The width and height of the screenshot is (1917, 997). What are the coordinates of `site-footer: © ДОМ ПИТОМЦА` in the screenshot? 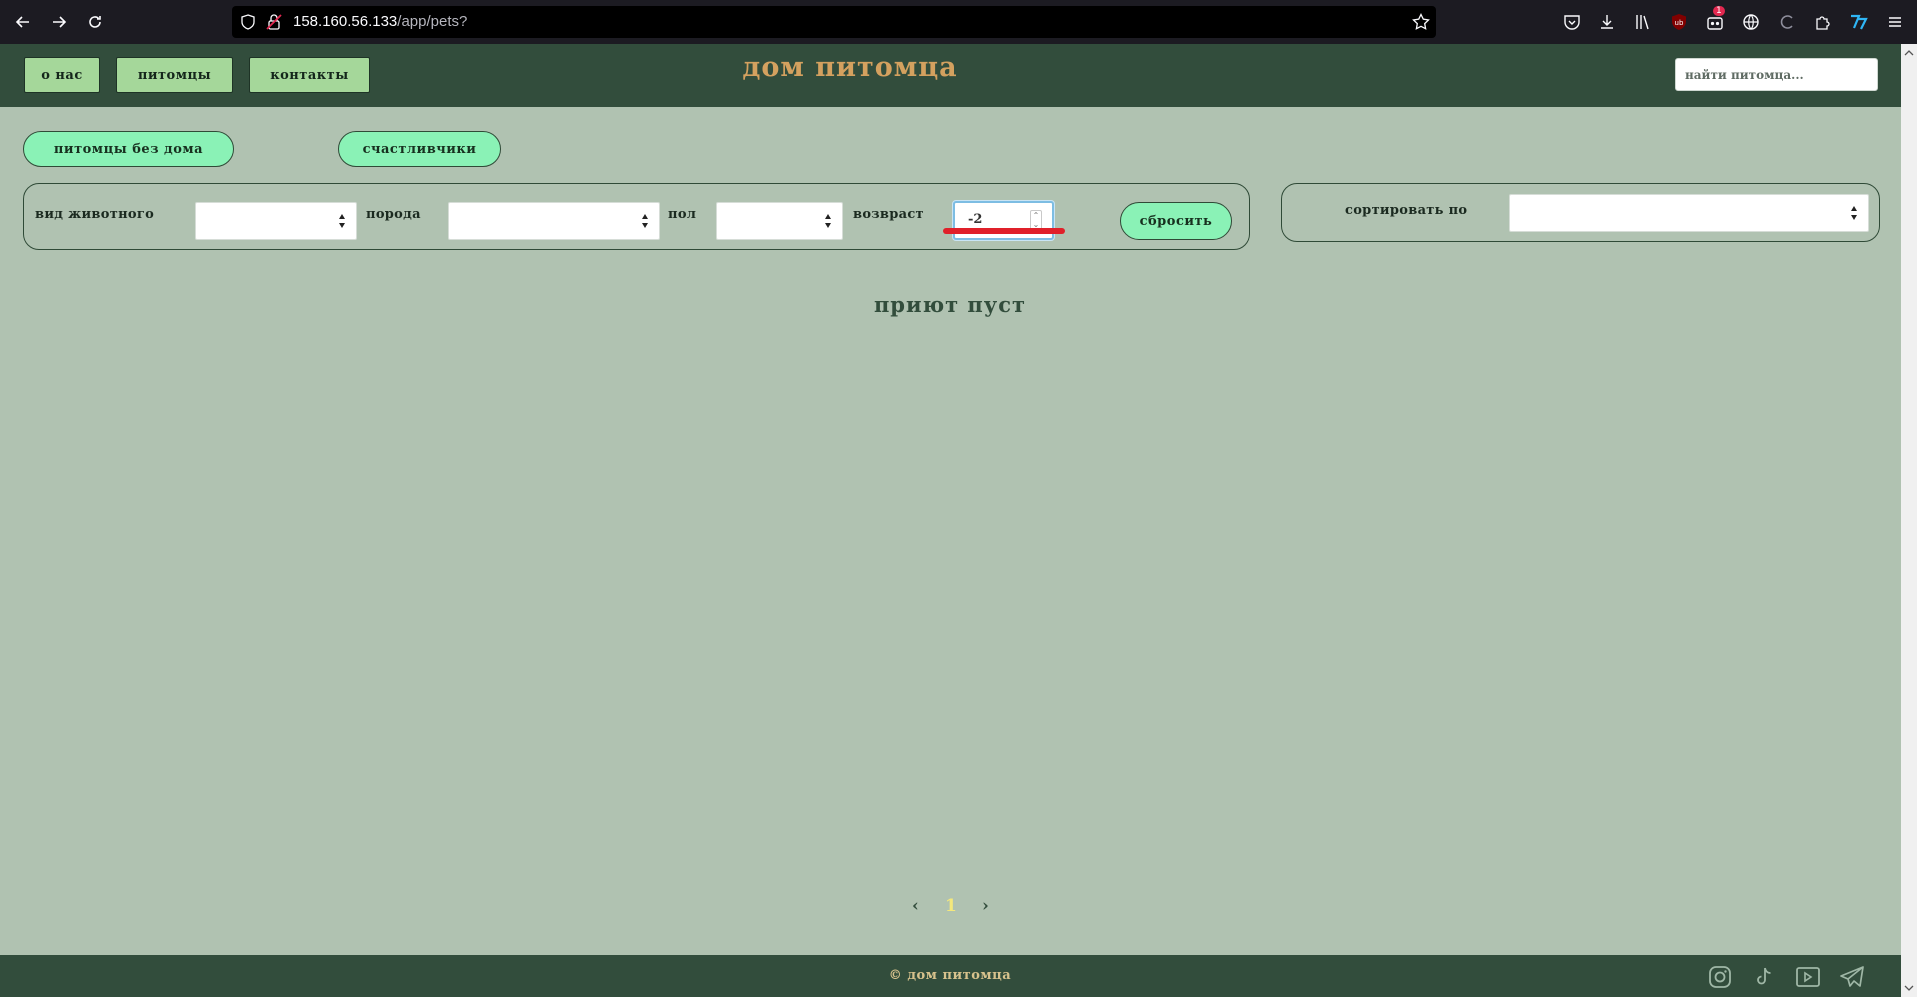 It's located at (950, 976).